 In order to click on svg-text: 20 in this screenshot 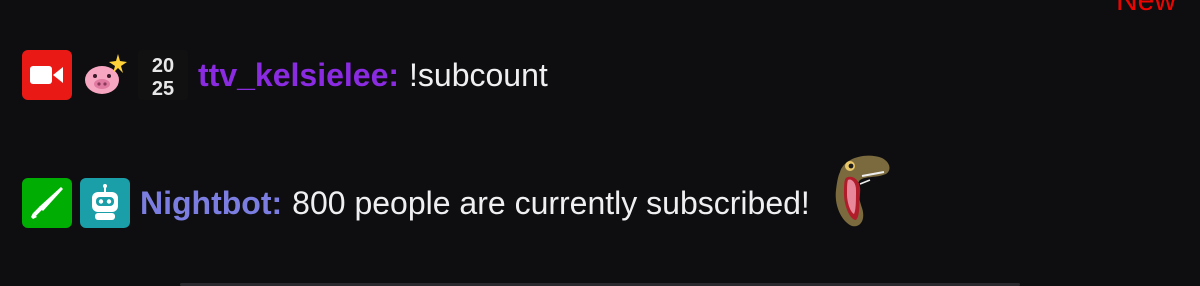, I will do `click(163, 66)`.